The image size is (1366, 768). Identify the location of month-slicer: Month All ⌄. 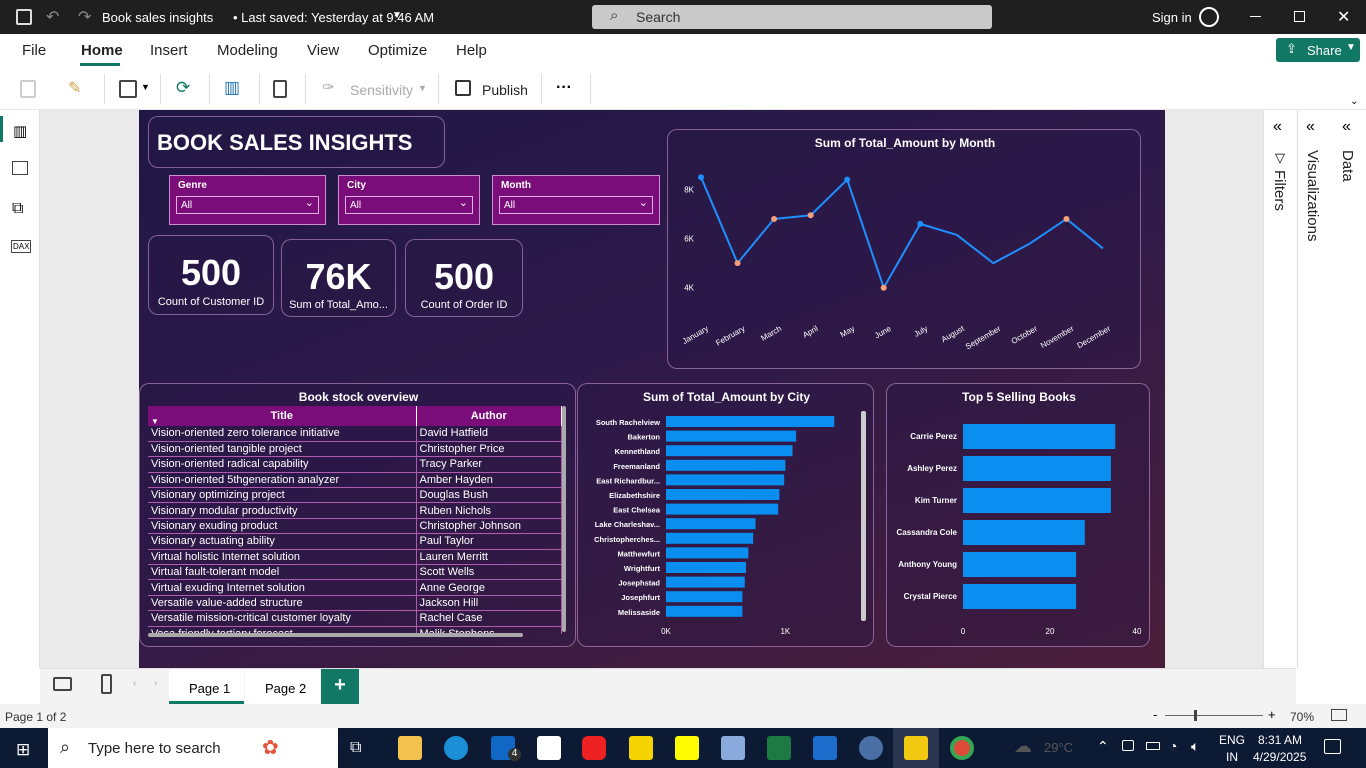
(576, 200).